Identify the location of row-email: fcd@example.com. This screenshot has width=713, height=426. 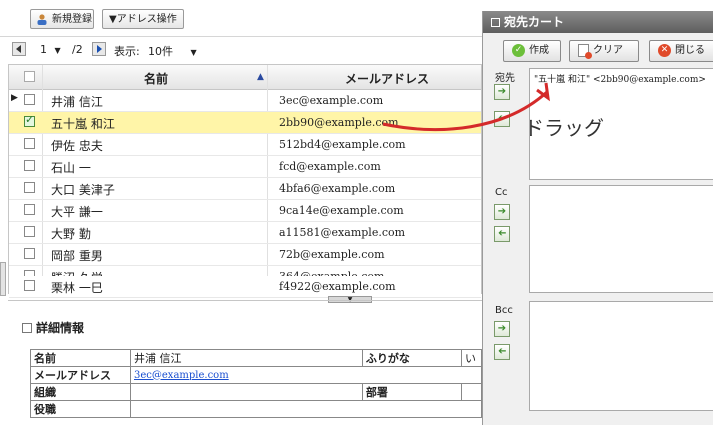
(330, 166).